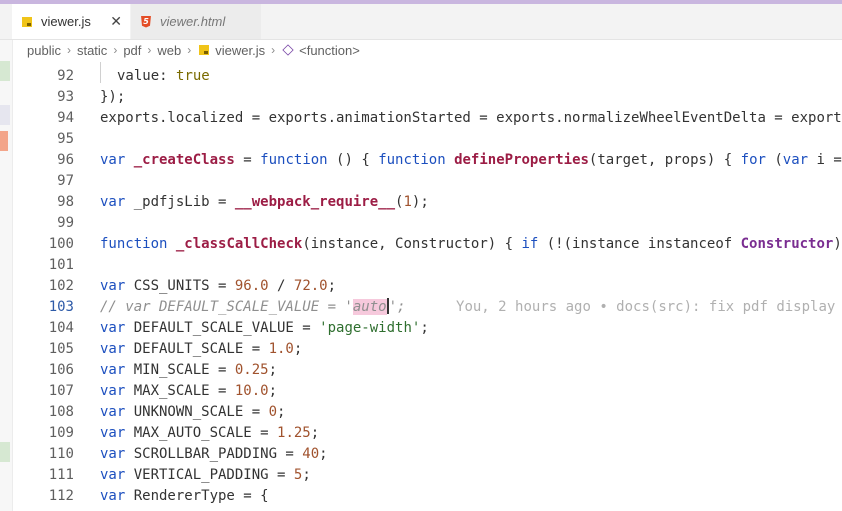 The height and width of the screenshot is (511, 842). I want to click on line-number: 107, so click(61, 391).